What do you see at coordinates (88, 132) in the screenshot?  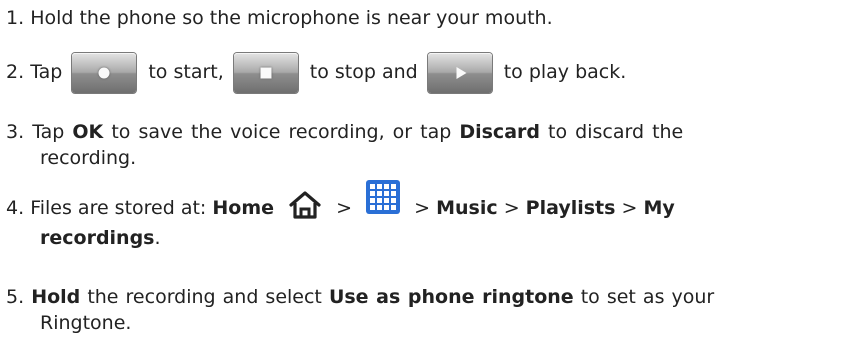 I see `ok-label: OK` at bounding box center [88, 132].